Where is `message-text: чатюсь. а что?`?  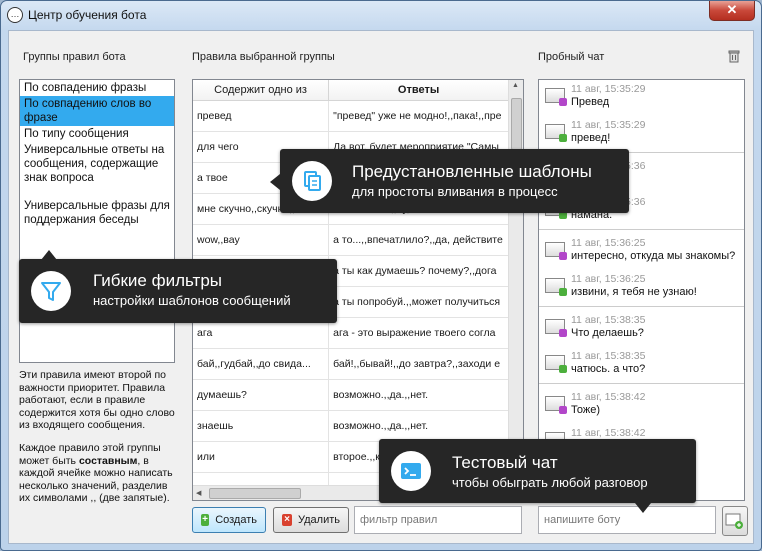
message-text: чатюсь. а что? is located at coordinates (608, 369).